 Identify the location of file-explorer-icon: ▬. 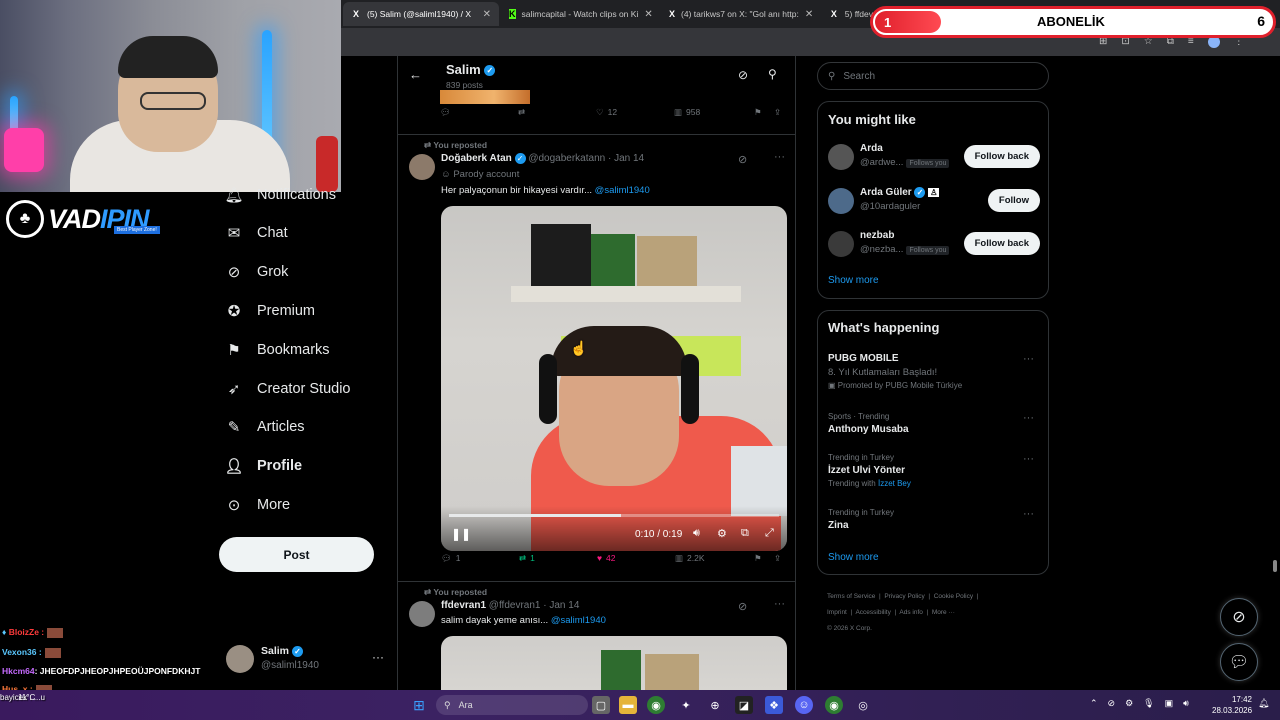
(628, 705).